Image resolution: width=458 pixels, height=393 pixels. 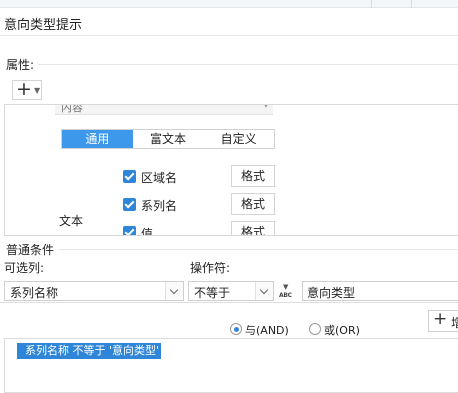 I want to click on condition-separator, so click(x=258, y=249).